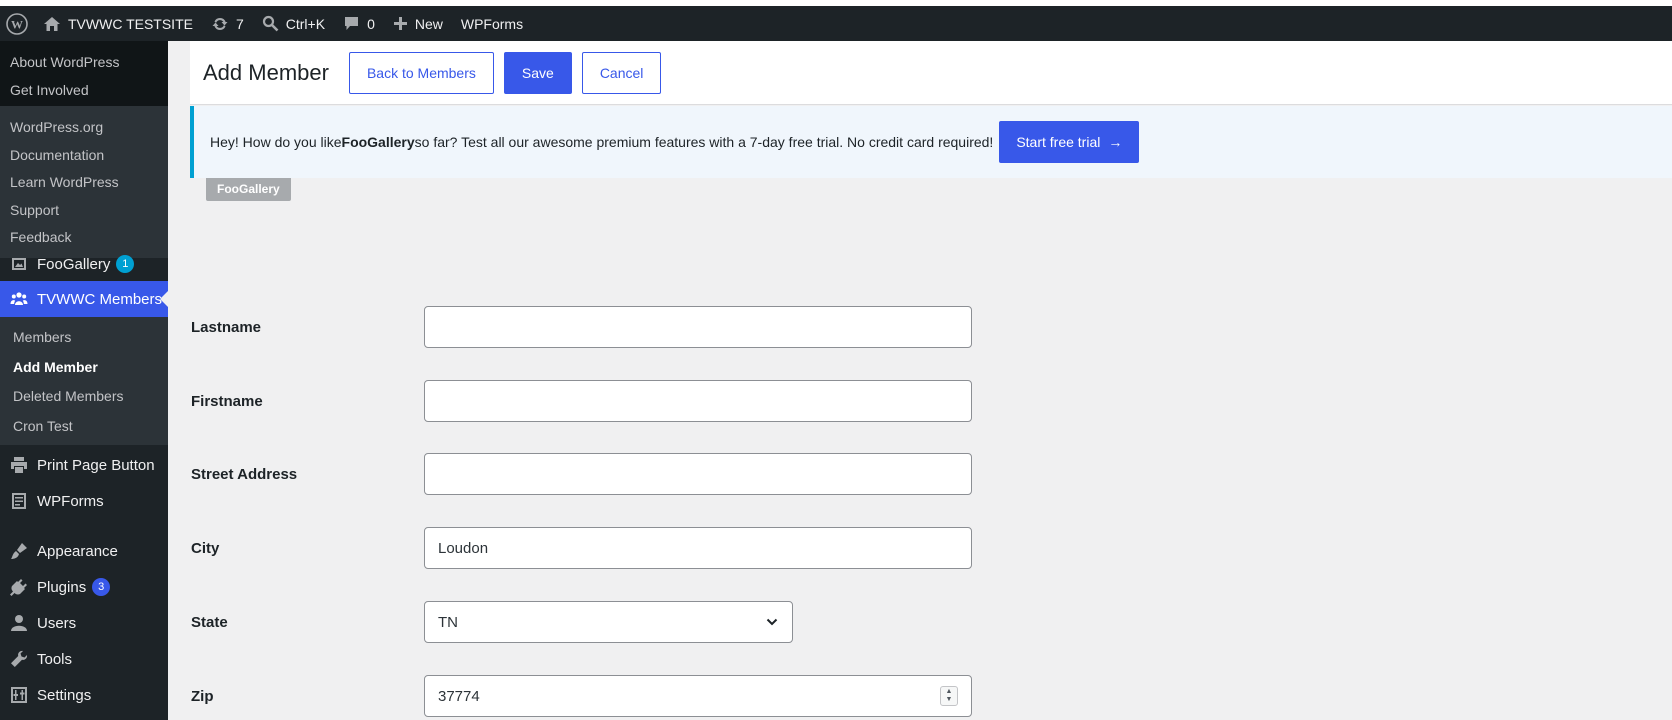 This screenshot has width=1672, height=720. I want to click on sidebar-item-appearance: Appearance, so click(84, 551).